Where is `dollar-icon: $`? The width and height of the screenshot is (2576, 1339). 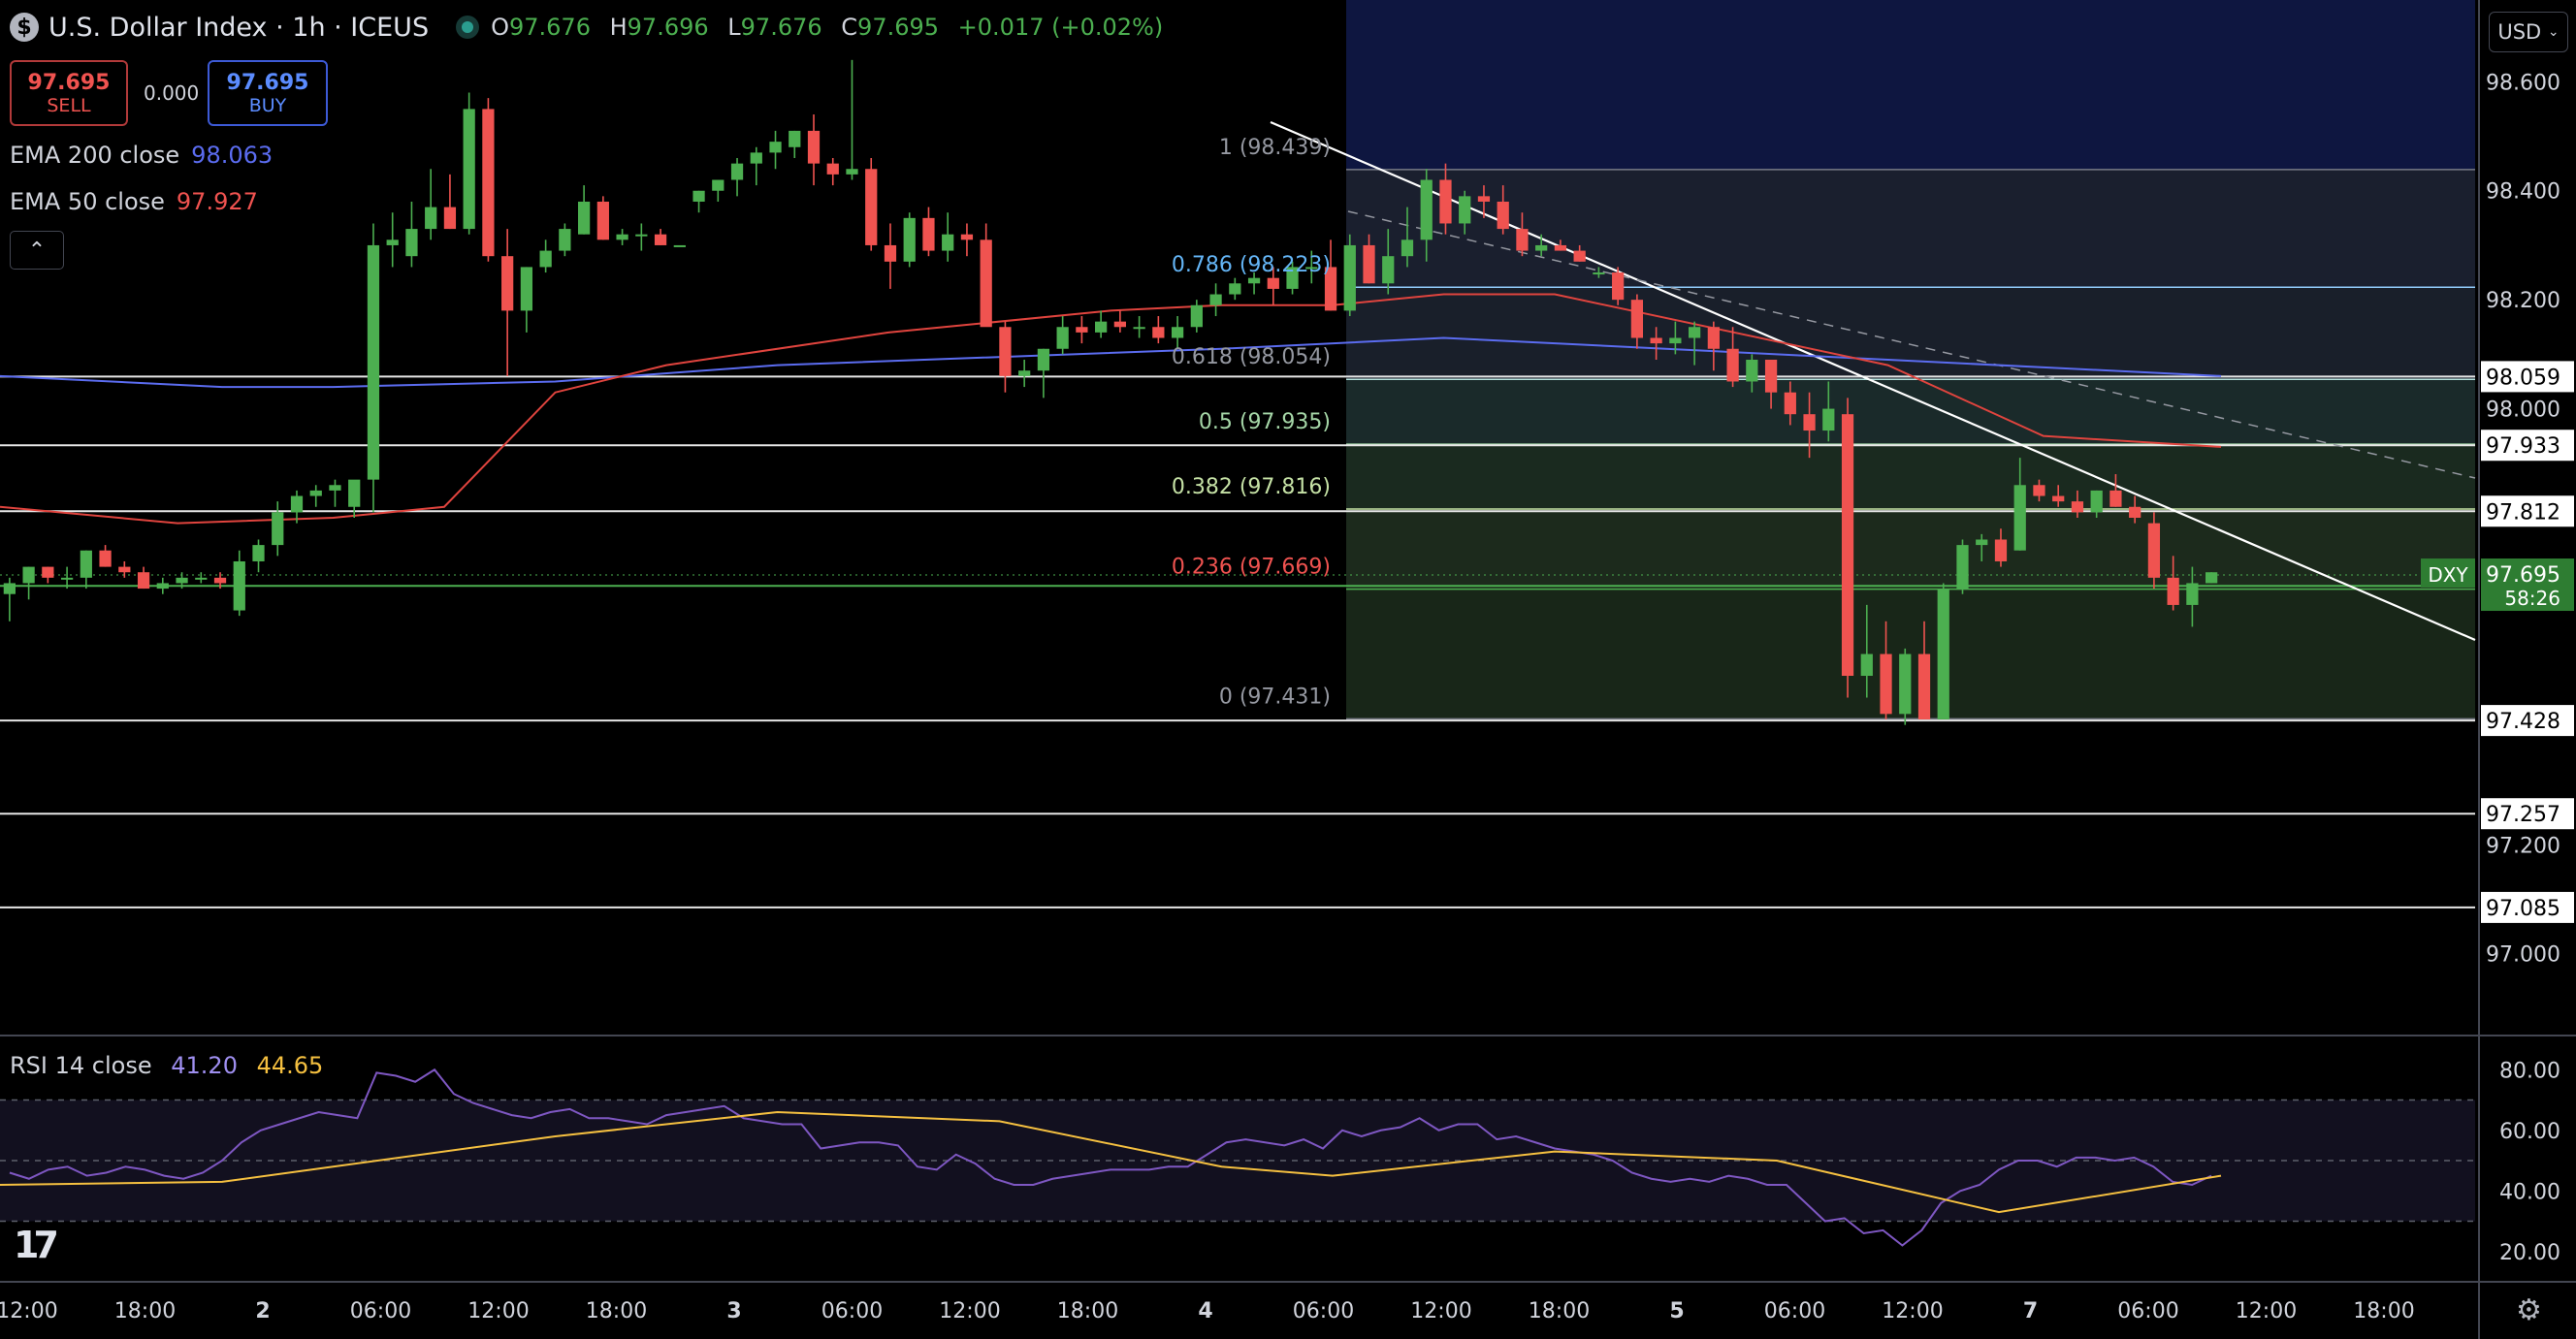 dollar-icon: $ is located at coordinates (24, 27).